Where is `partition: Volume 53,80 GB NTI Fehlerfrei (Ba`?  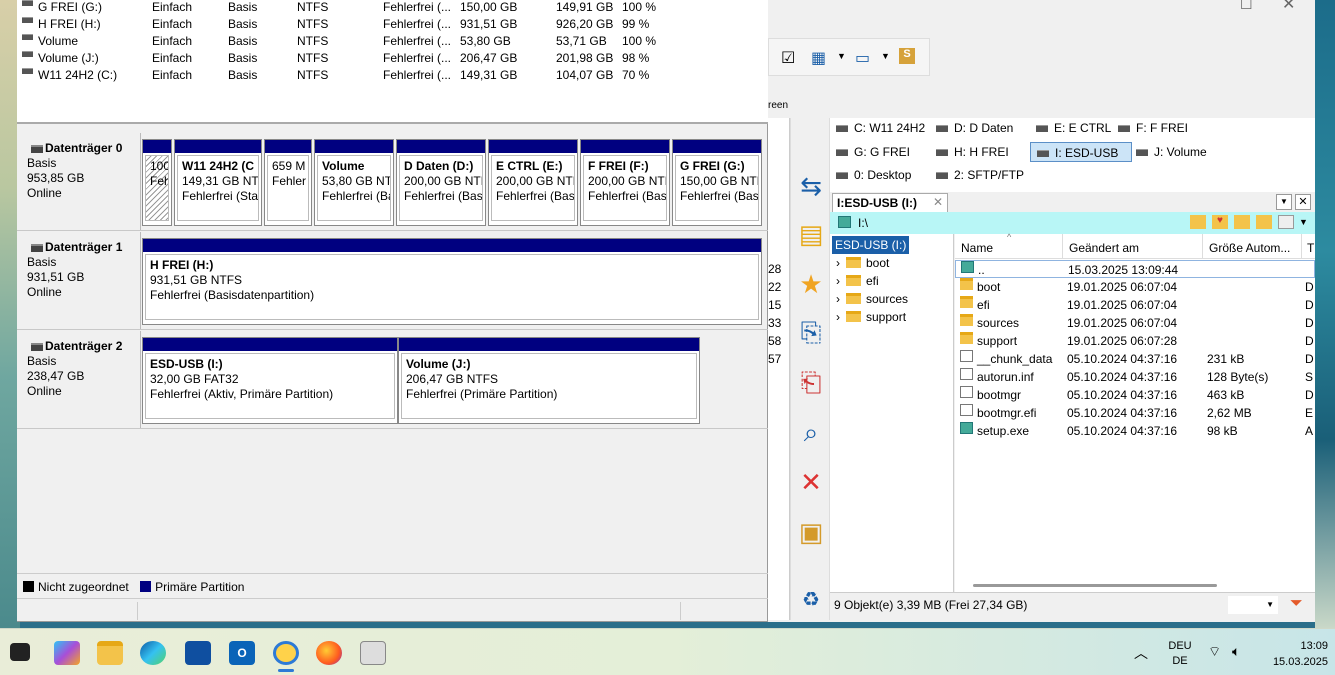
partition: Volume 53,80 GB NTI Fehlerfrei (Ba is located at coordinates (354, 182).